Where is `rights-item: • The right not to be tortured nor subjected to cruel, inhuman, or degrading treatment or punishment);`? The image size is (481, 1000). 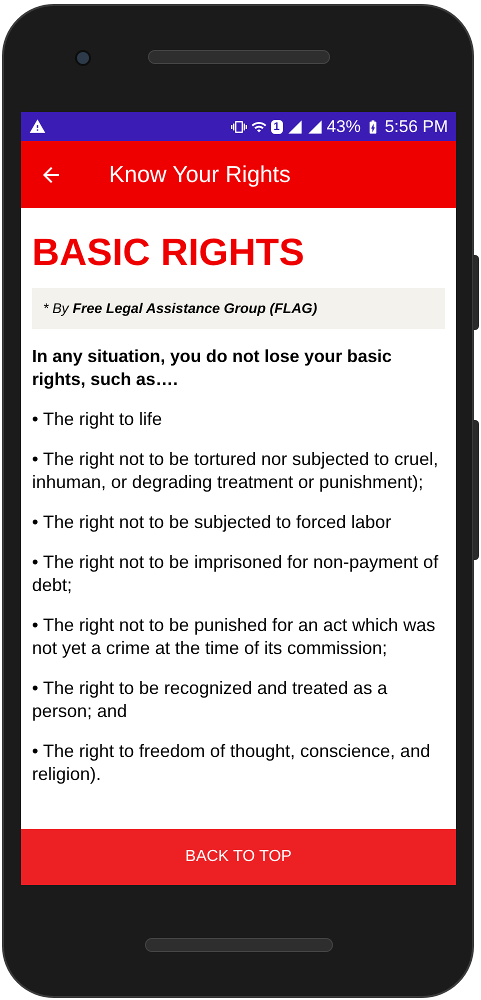
rights-item: • The right not to be tortured nor subjected to cruel, inhuman, or degrading treatment or punishment); is located at coordinates (236, 471).